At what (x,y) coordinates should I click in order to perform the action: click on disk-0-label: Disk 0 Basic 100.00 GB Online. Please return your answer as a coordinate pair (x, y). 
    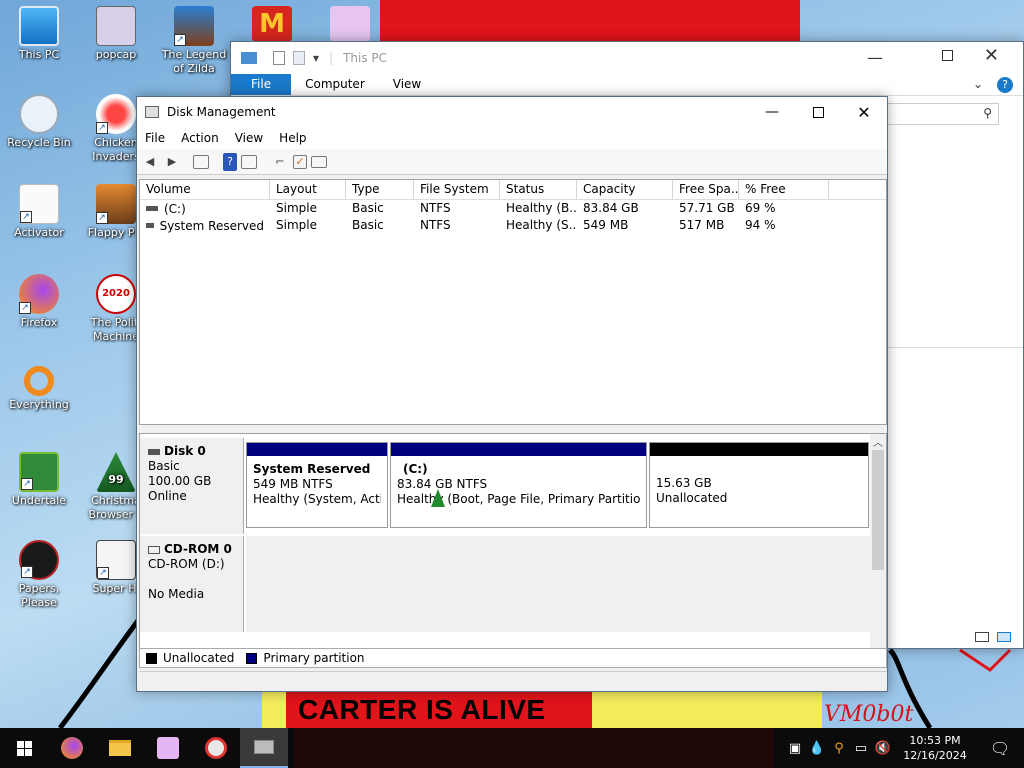
    Looking at the image, I should click on (192, 486).